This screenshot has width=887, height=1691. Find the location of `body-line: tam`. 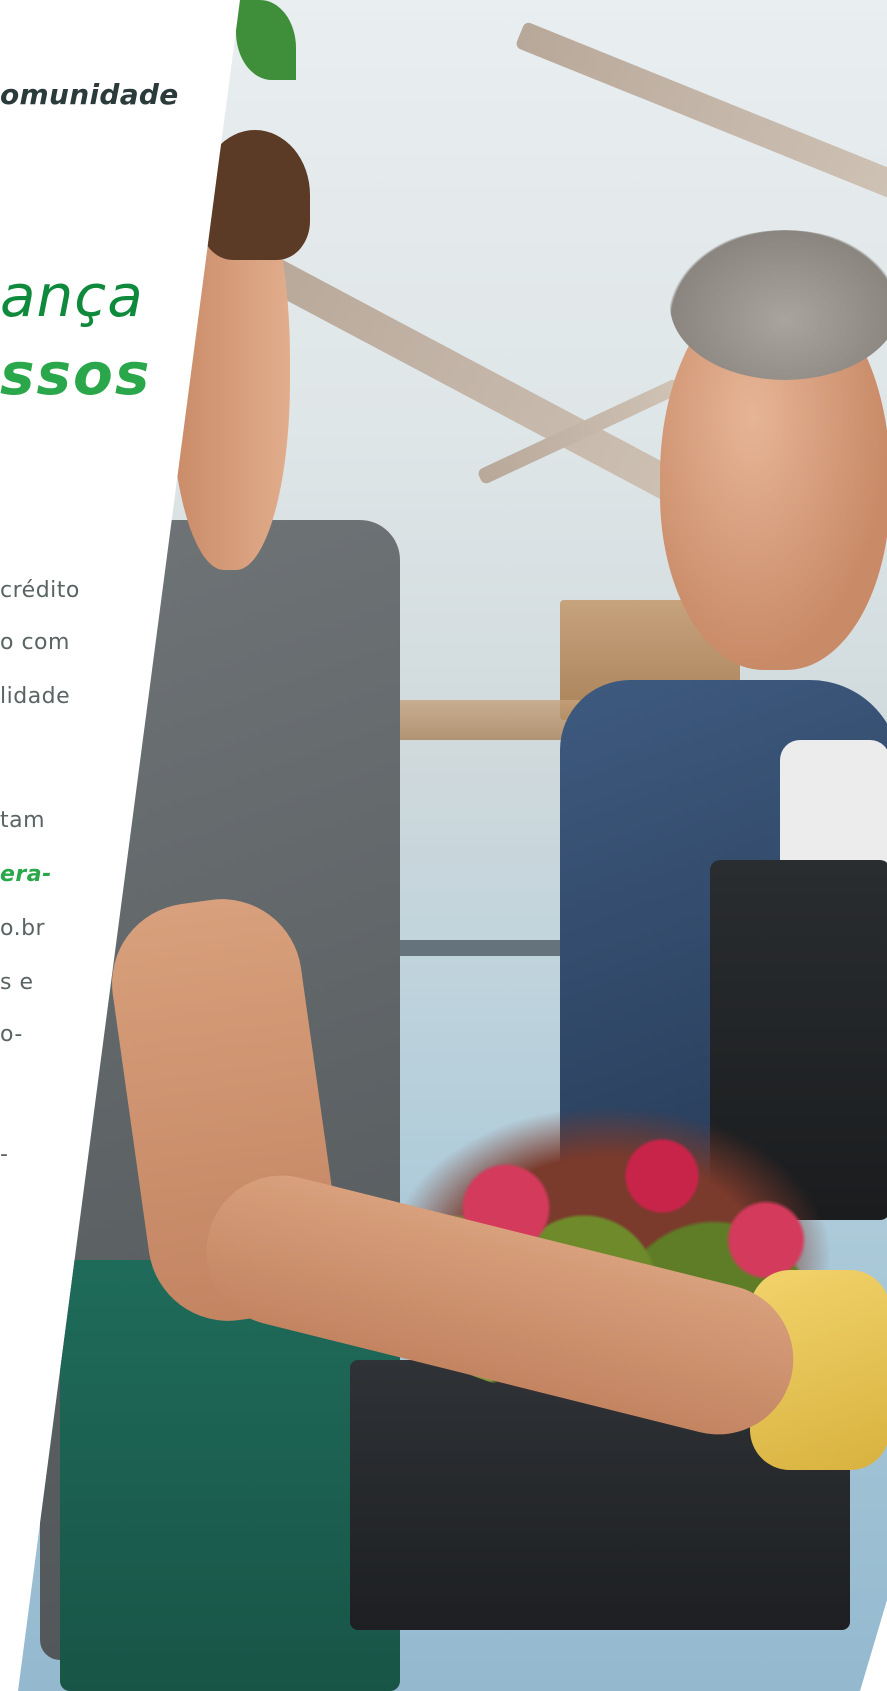

body-line: tam is located at coordinates (23, 820).